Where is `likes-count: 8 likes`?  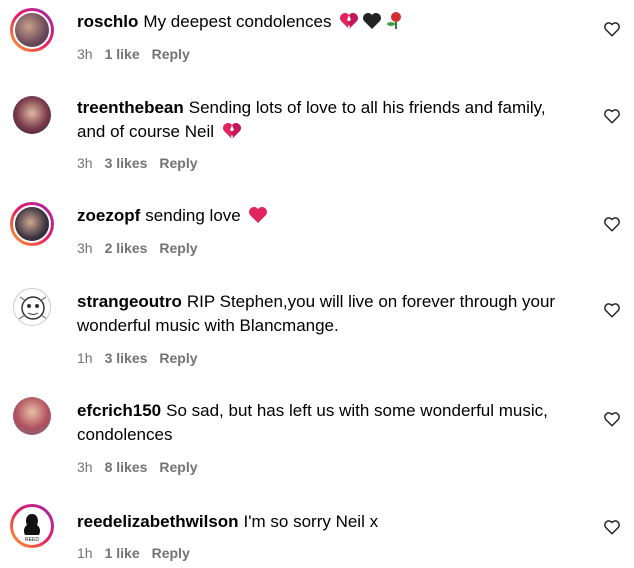 likes-count: 8 likes is located at coordinates (126, 467).